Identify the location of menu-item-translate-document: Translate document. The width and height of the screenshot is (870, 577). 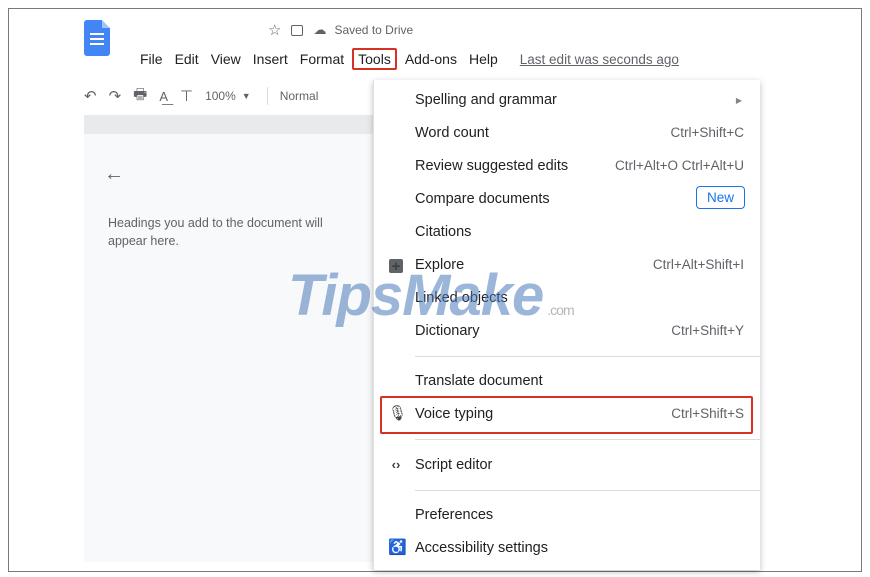
(567, 382).